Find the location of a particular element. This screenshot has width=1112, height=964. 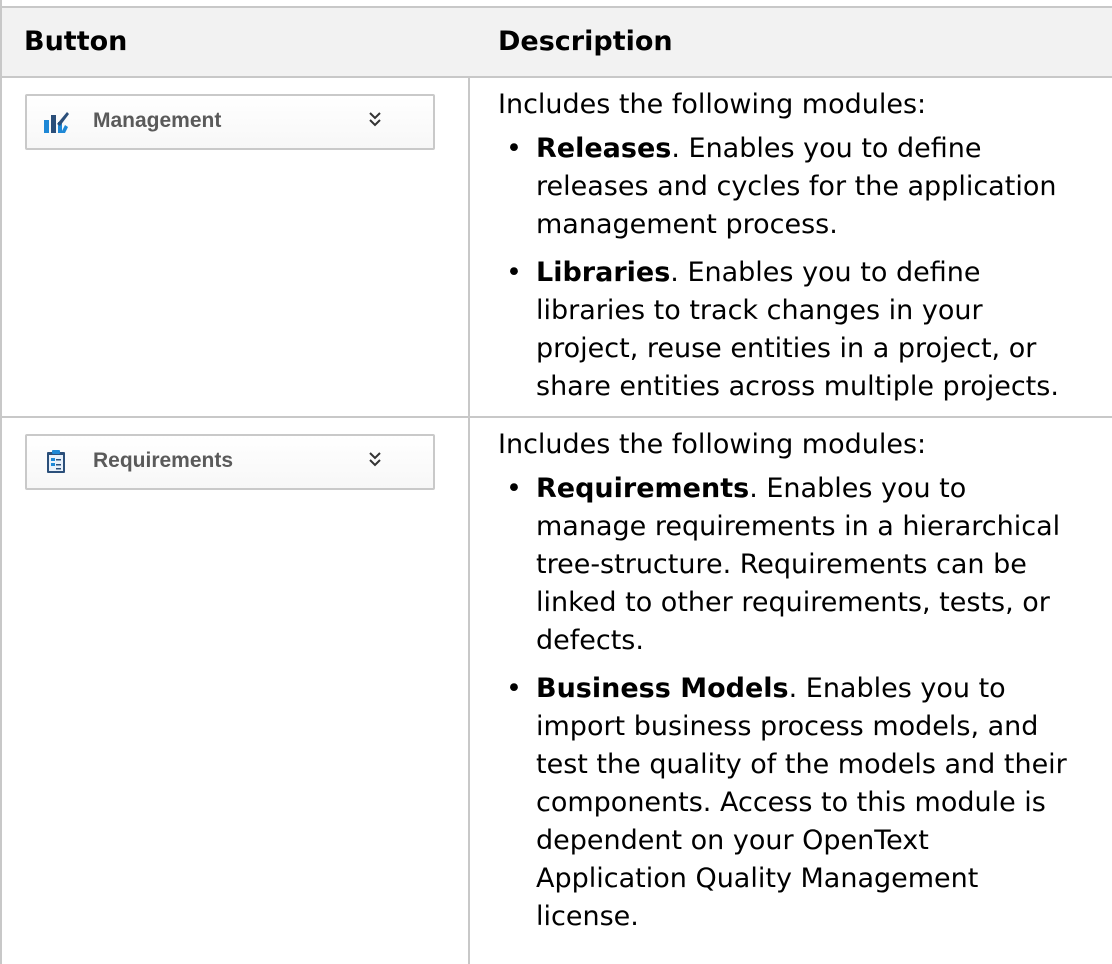

management-button-label: Management is located at coordinates (157, 120).